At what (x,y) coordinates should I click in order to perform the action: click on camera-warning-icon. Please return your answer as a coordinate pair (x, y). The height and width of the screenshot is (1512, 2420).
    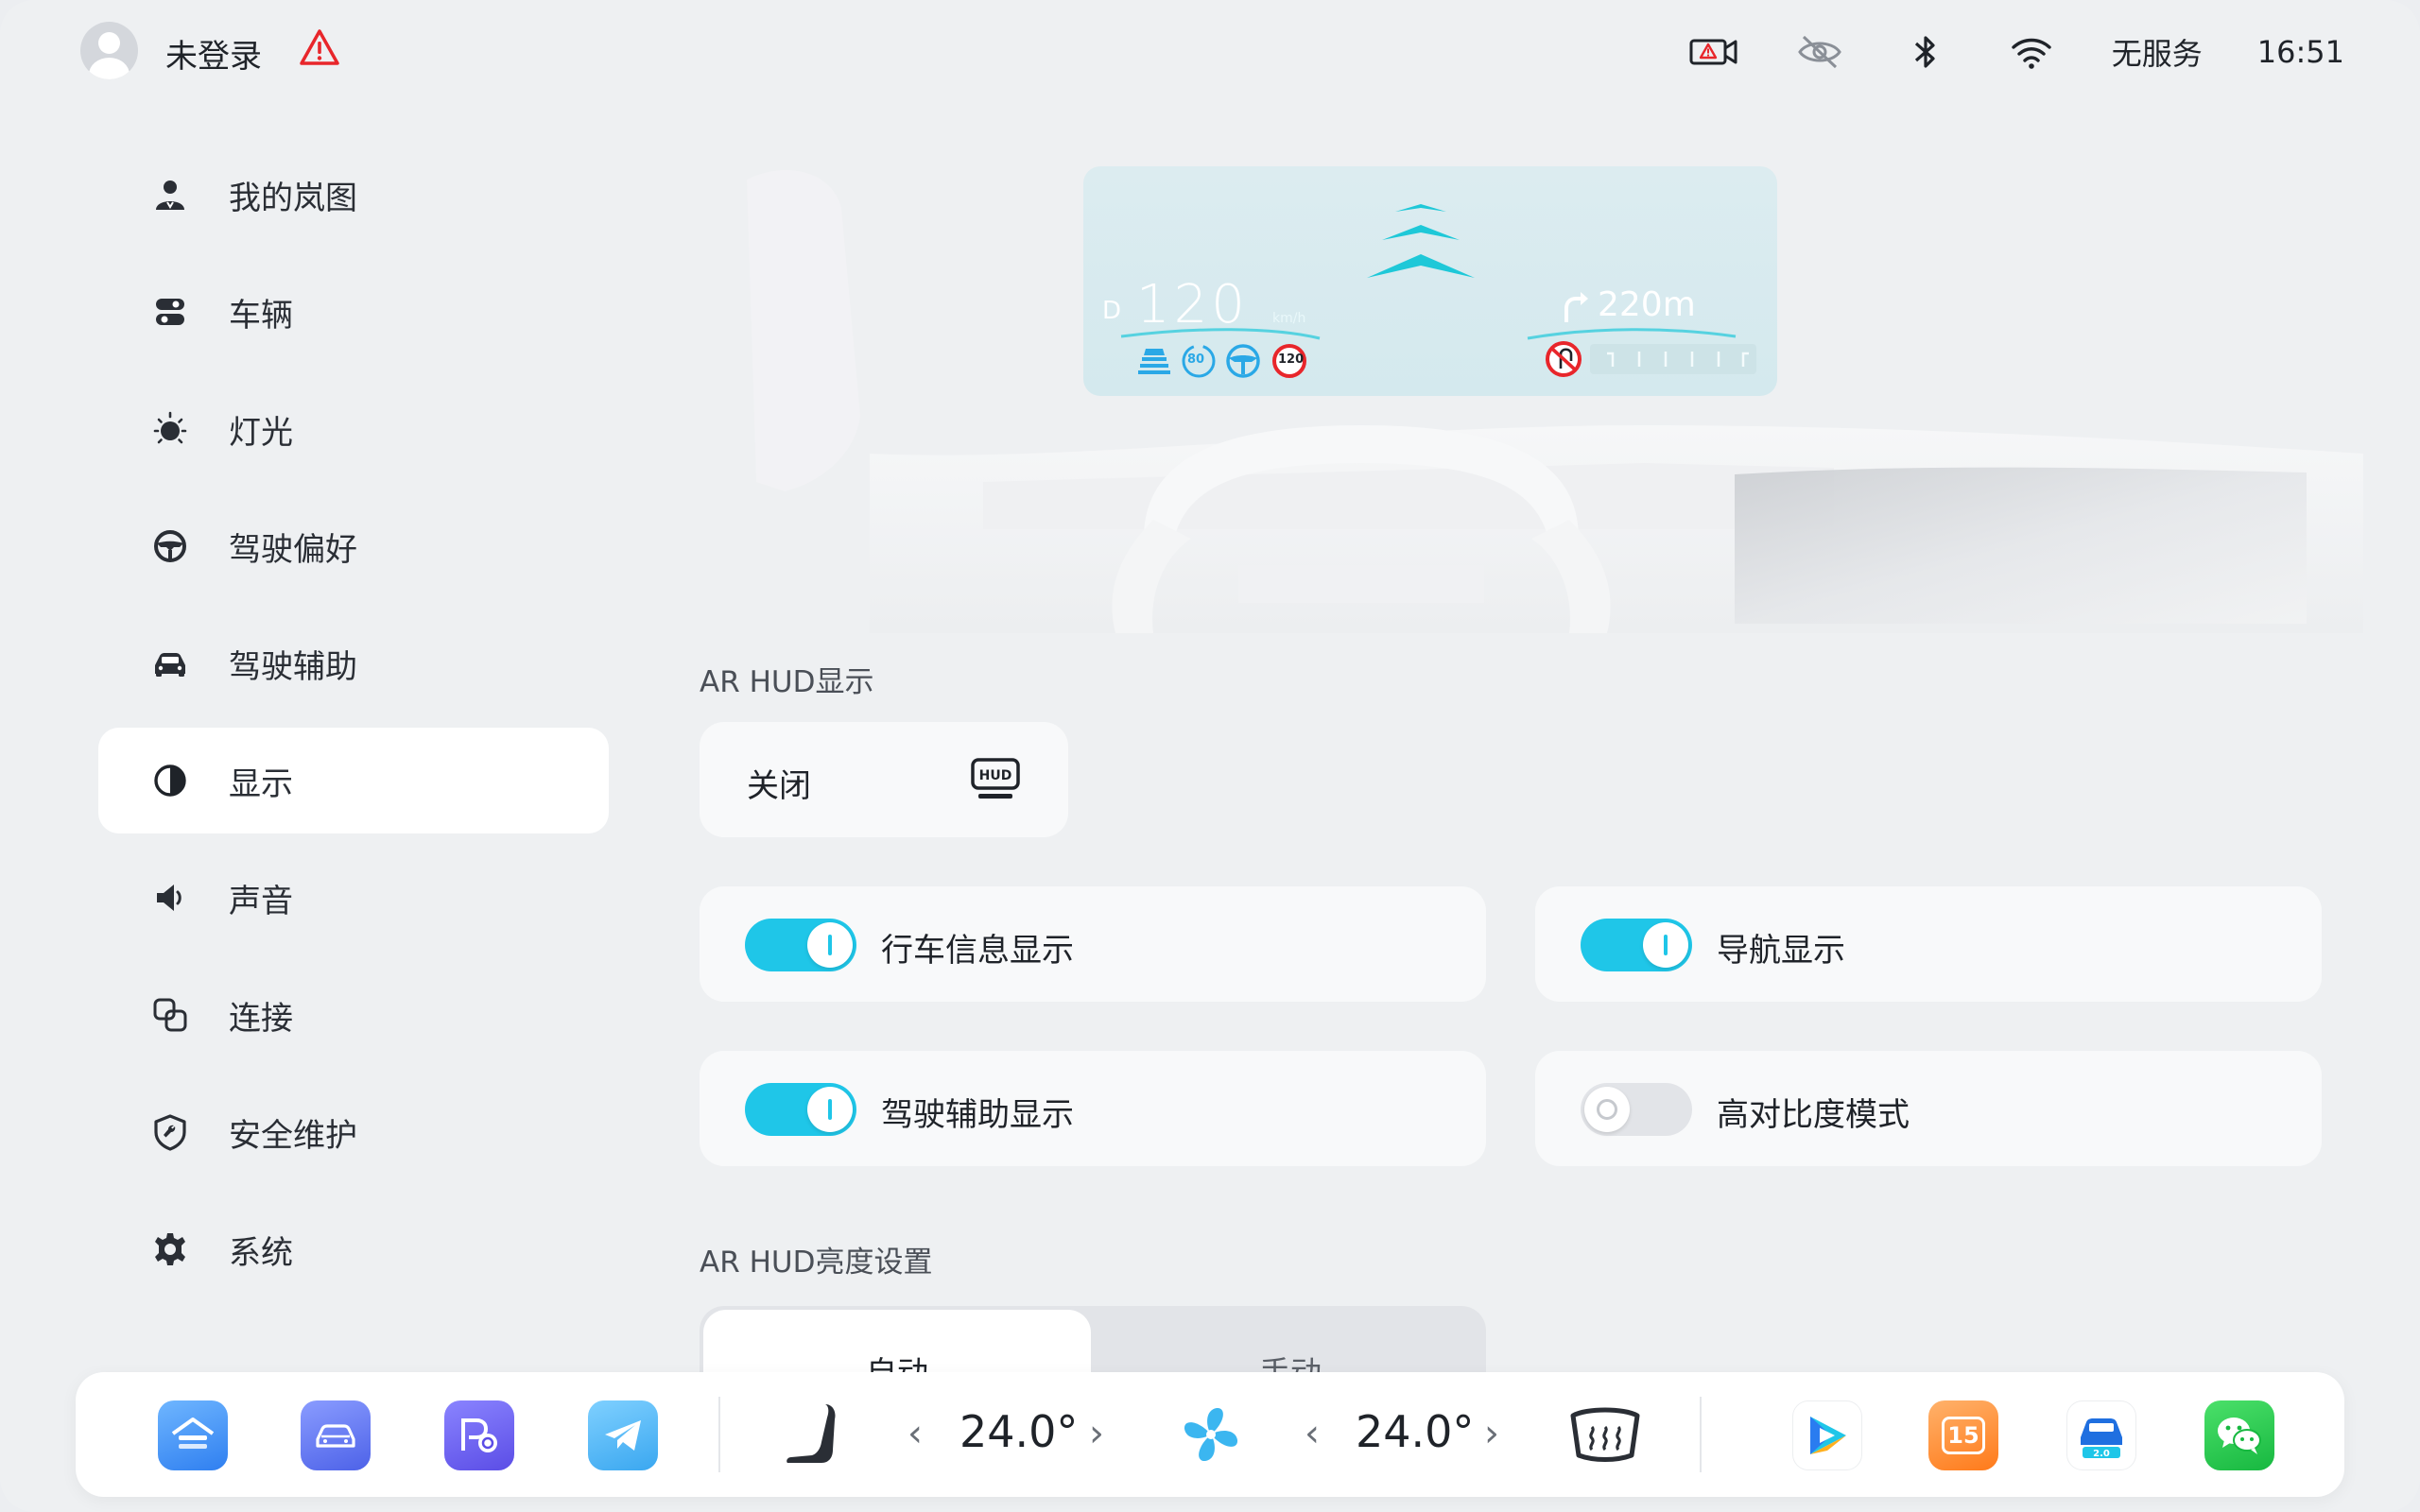
    Looking at the image, I should click on (1713, 52).